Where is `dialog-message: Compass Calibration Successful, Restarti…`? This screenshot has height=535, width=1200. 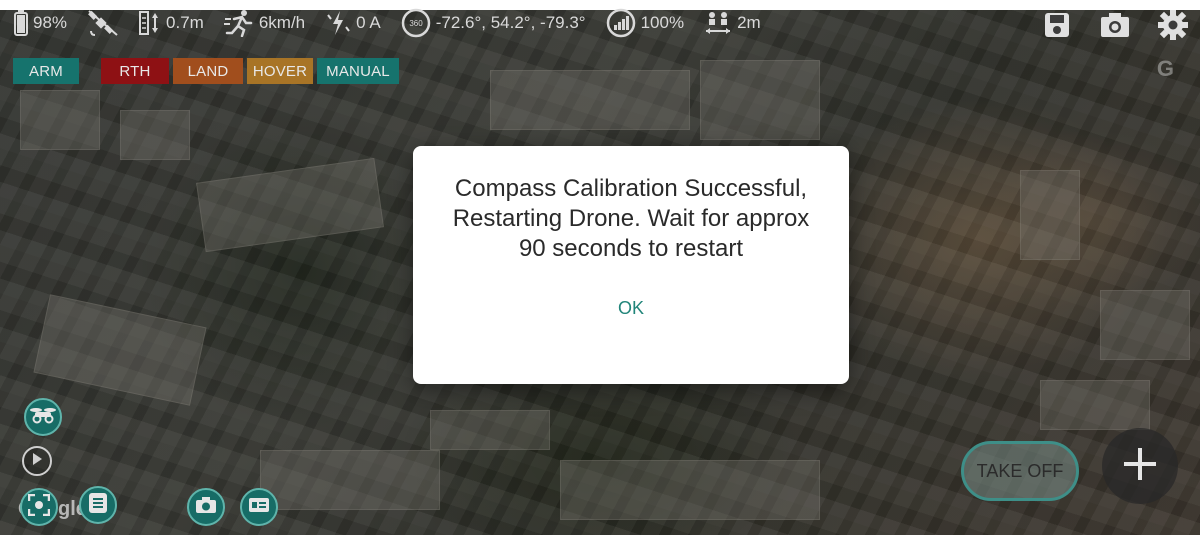
dialog-message: Compass Calibration Successful, Restarti… is located at coordinates (631, 218).